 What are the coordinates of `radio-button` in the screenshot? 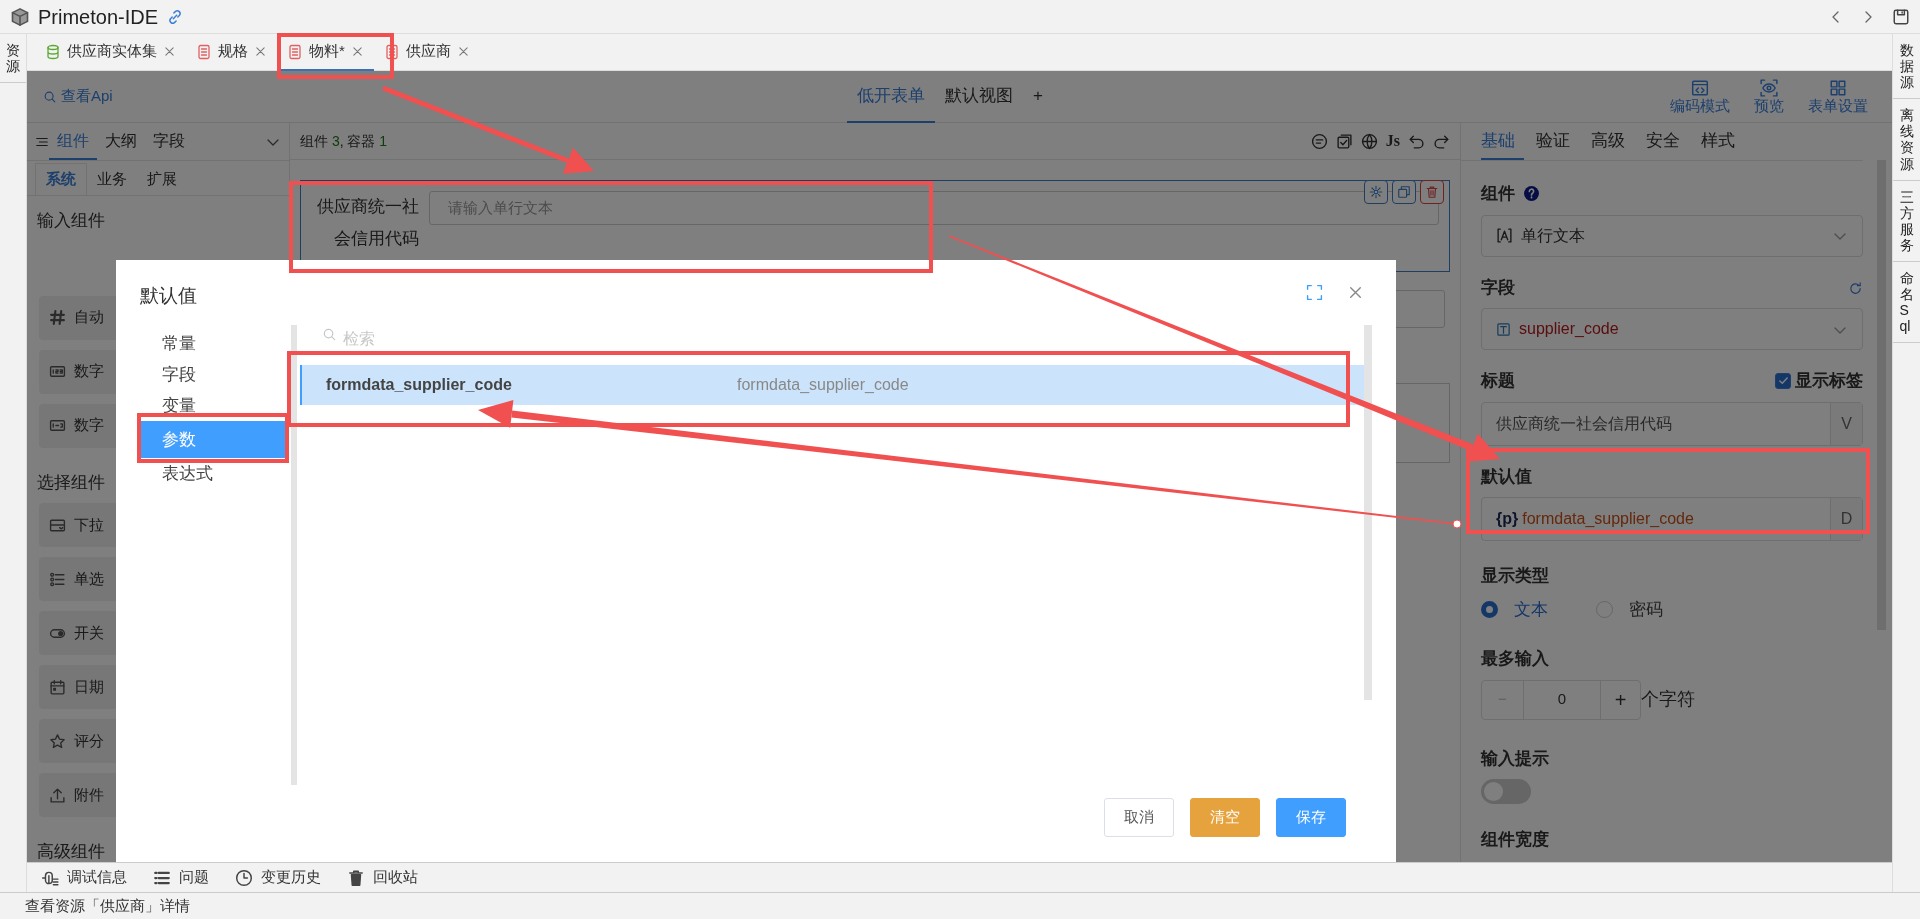 It's located at (1489, 609).